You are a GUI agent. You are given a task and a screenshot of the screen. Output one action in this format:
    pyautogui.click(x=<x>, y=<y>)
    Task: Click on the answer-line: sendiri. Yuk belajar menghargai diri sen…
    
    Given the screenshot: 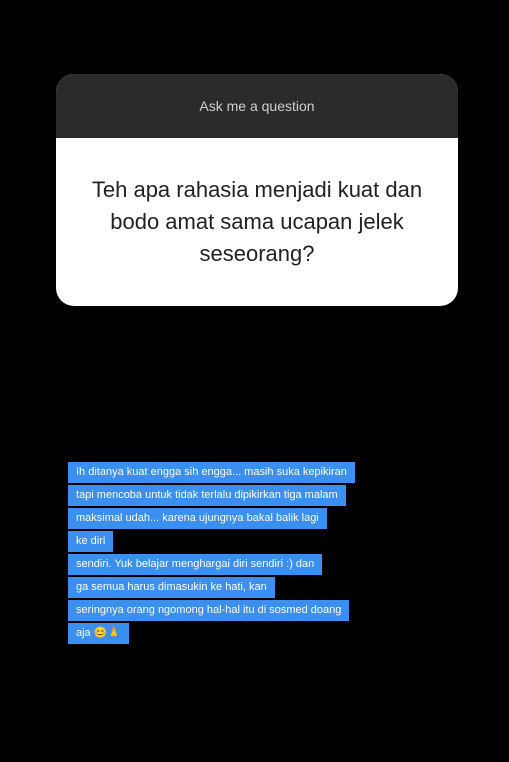 What is the action you would take?
    pyautogui.click(x=195, y=564)
    